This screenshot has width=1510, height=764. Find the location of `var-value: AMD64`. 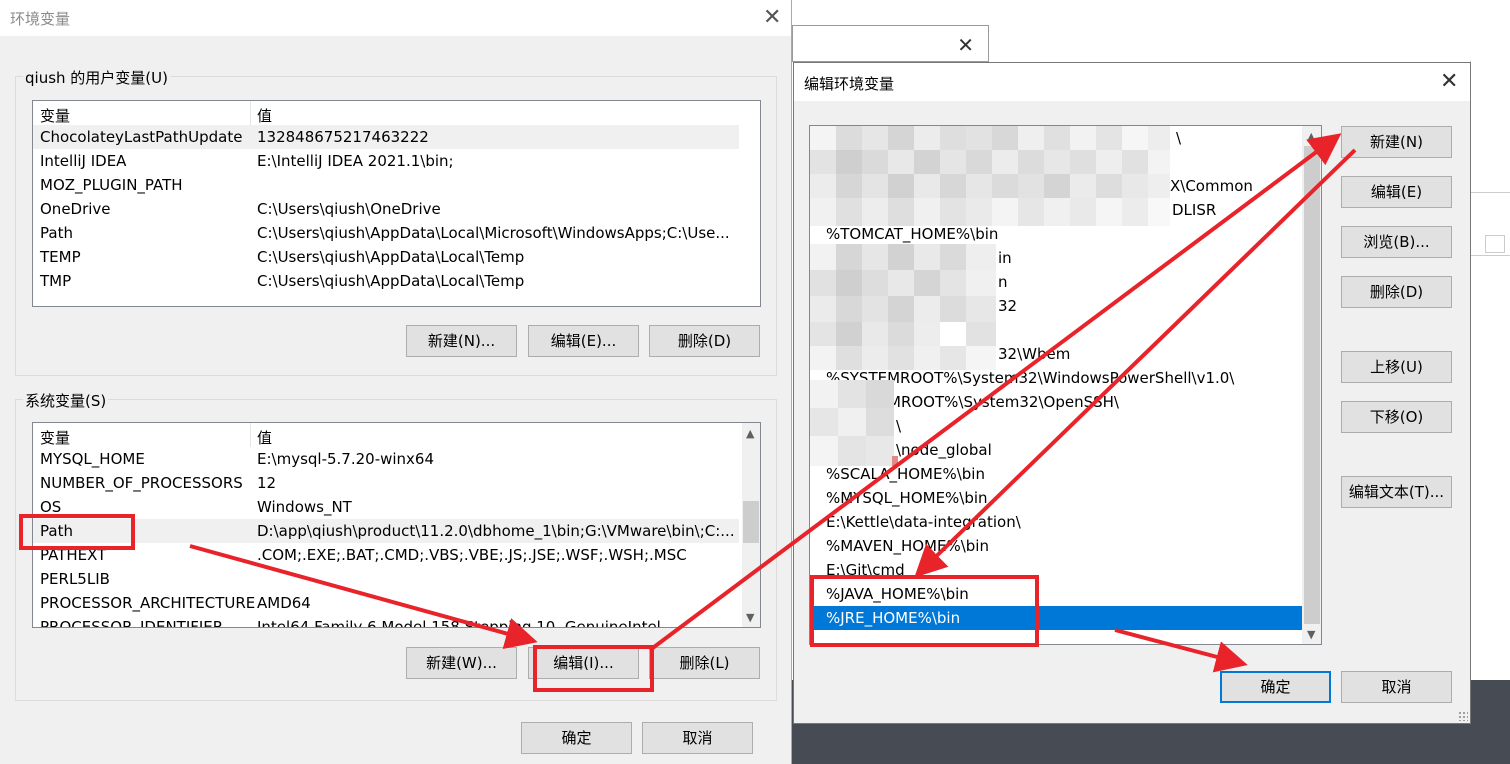

var-value: AMD64 is located at coordinates (284, 603).